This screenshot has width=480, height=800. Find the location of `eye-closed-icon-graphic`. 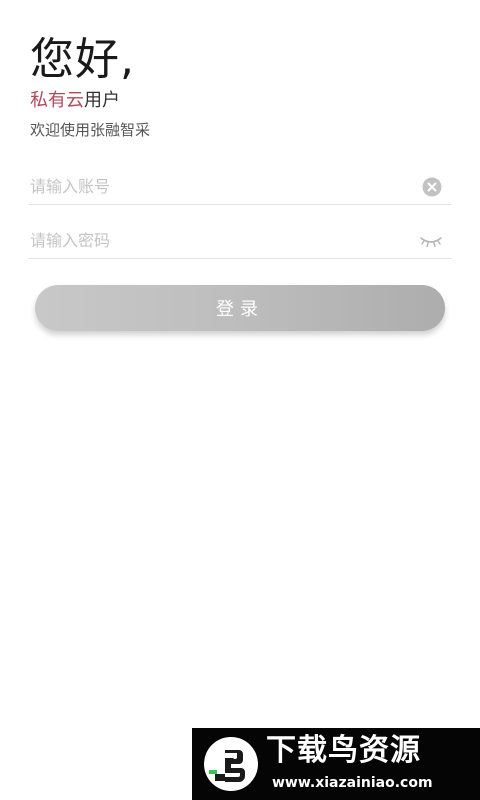

eye-closed-icon-graphic is located at coordinates (431, 242).